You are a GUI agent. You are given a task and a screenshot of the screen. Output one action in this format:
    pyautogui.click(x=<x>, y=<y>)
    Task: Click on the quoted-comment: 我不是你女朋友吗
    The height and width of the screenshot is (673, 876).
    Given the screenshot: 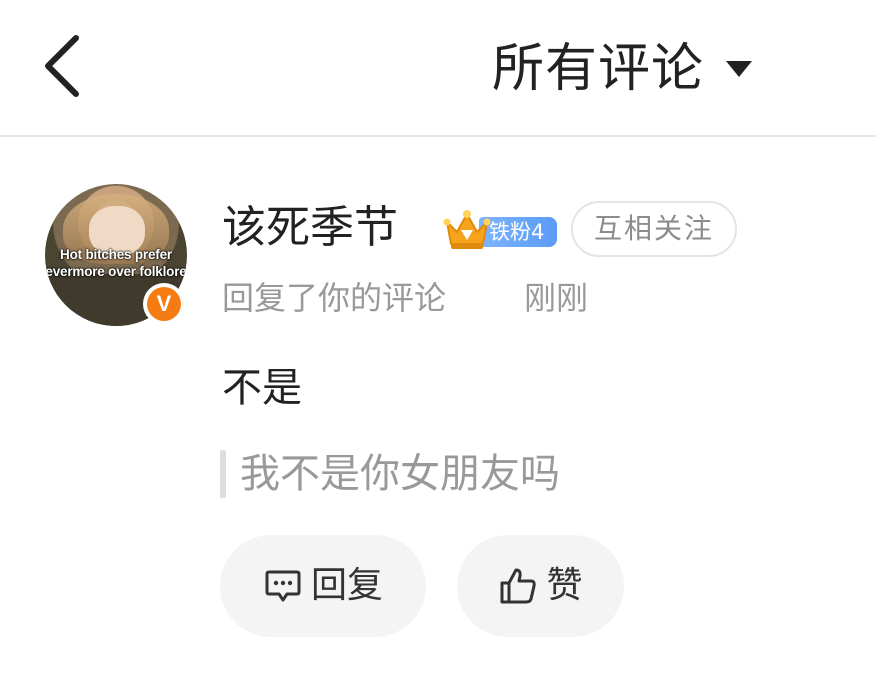 What is the action you would take?
    pyautogui.click(x=400, y=474)
    